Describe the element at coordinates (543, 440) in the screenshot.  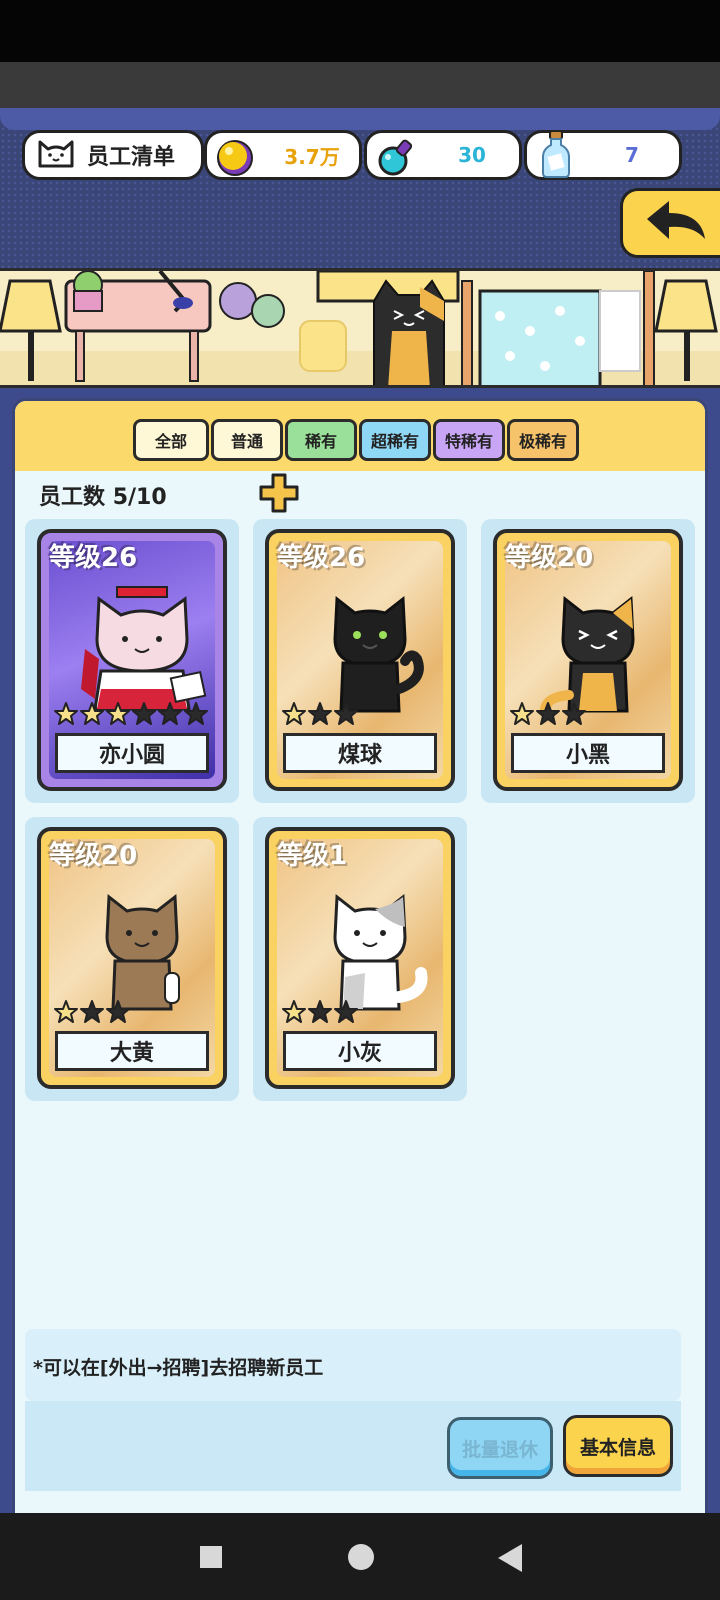
I see `tab-ultra-rare: 极稀有` at that location.